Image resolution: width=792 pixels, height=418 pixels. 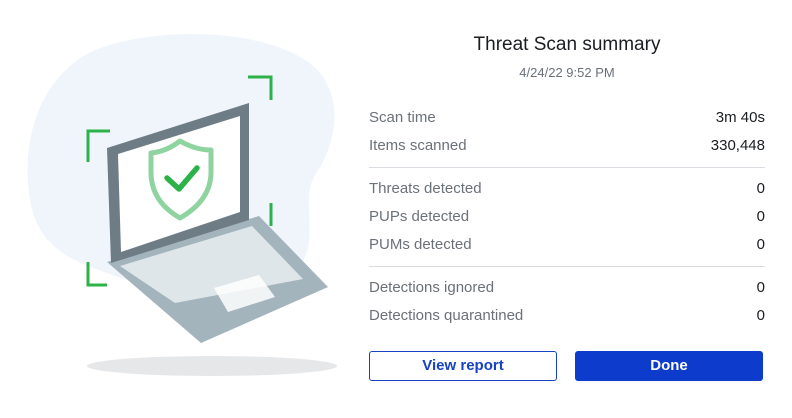 I want to click on scan-timestamp: 4/24/22 9:52 PM, so click(x=567, y=72).